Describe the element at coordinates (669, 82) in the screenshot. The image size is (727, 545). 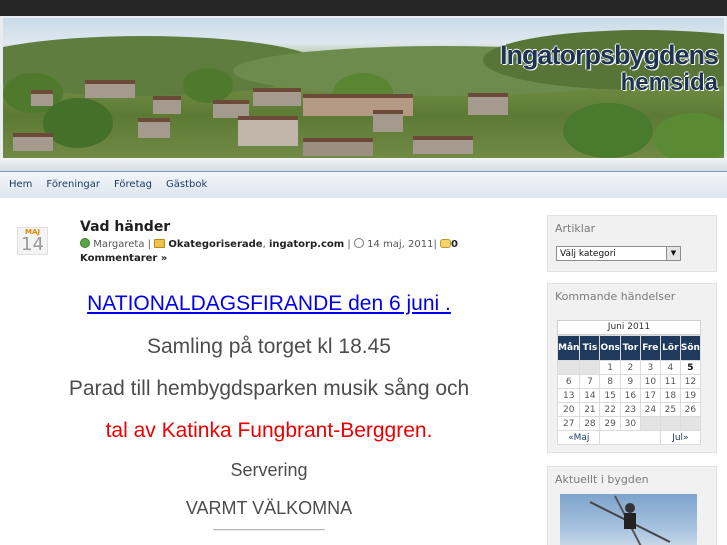
I see `logo-subtitle: hemsida` at that location.